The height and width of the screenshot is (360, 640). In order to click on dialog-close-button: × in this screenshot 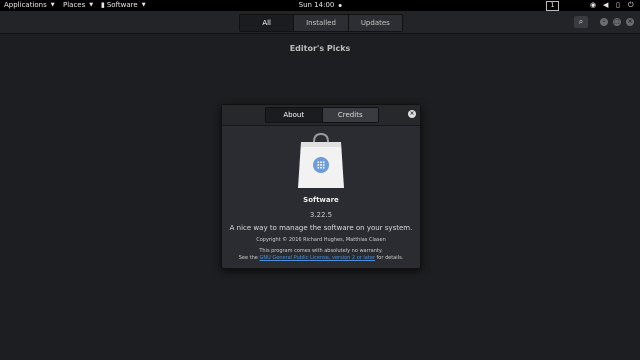, I will do `click(412, 114)`.